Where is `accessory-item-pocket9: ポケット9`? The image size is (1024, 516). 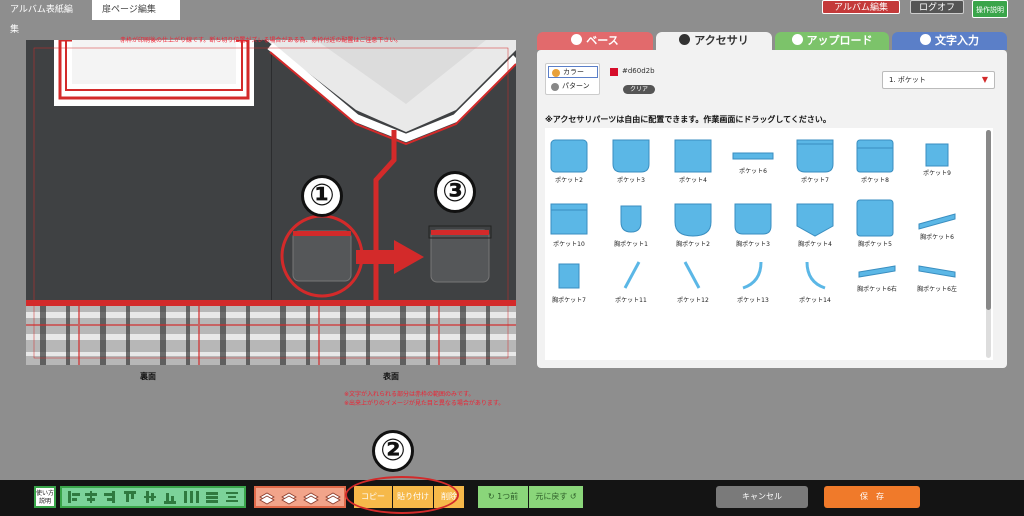
accessory-item-pocket9: ポケット9 is located at coordinates (937, 161).